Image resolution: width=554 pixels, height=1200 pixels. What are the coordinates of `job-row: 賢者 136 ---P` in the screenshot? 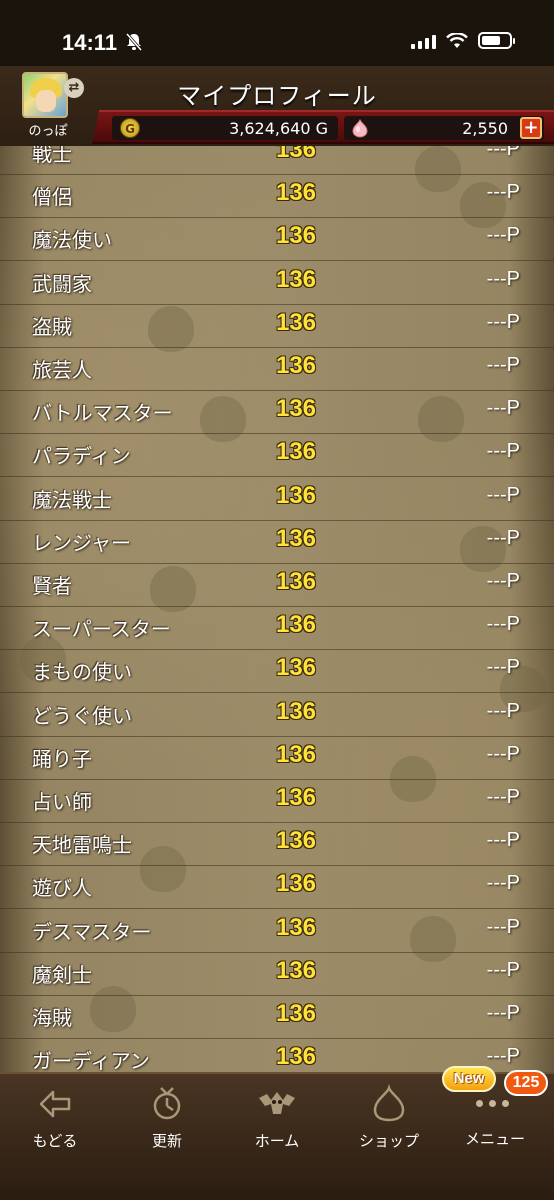 It's located at (277, 585).